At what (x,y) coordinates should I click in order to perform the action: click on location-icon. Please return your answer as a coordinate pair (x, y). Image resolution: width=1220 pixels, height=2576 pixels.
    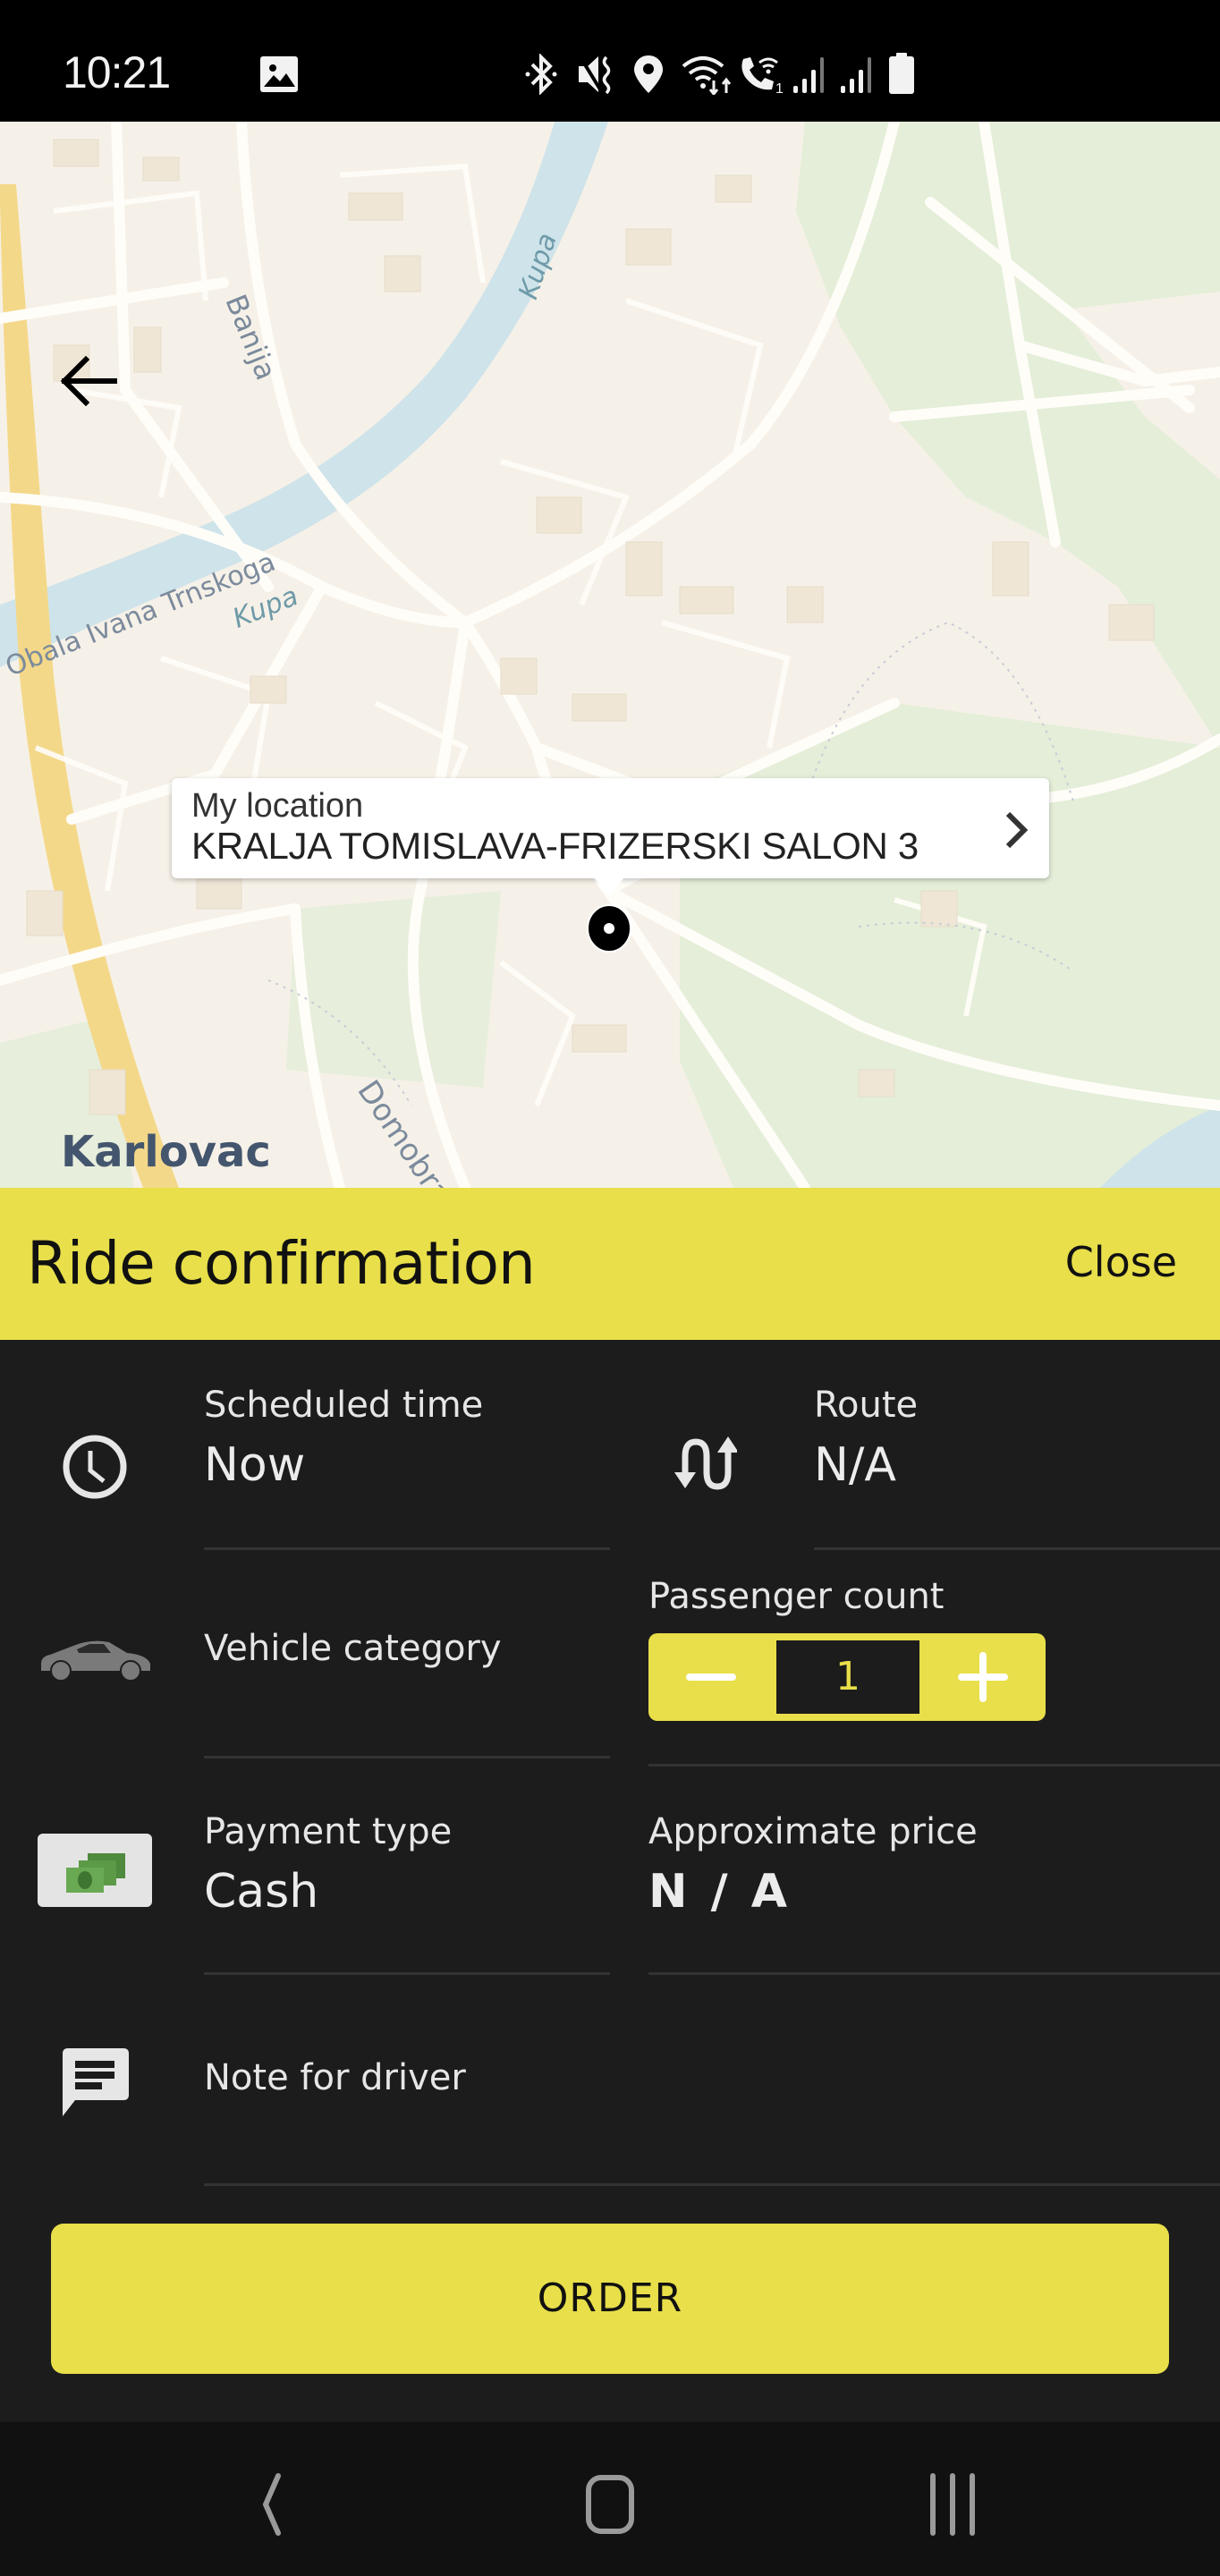
    Looking at the image, I should click on (648, 74).